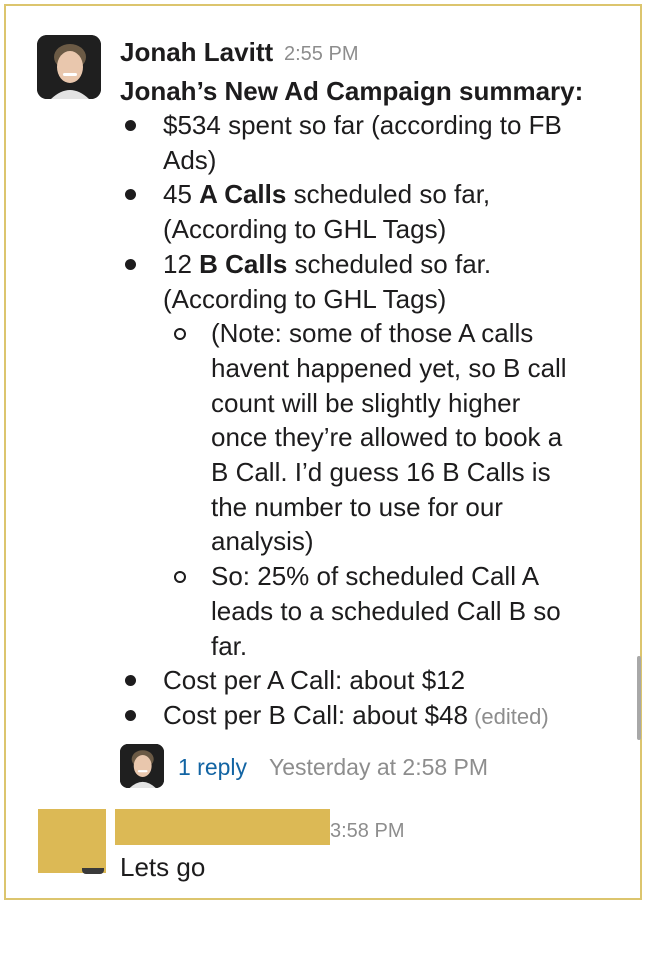 Image resolution: width=648 pixels, height=978 pixels. I want to click on sub-bullet-line: once they’re allowed to book a, so click(387, 437).